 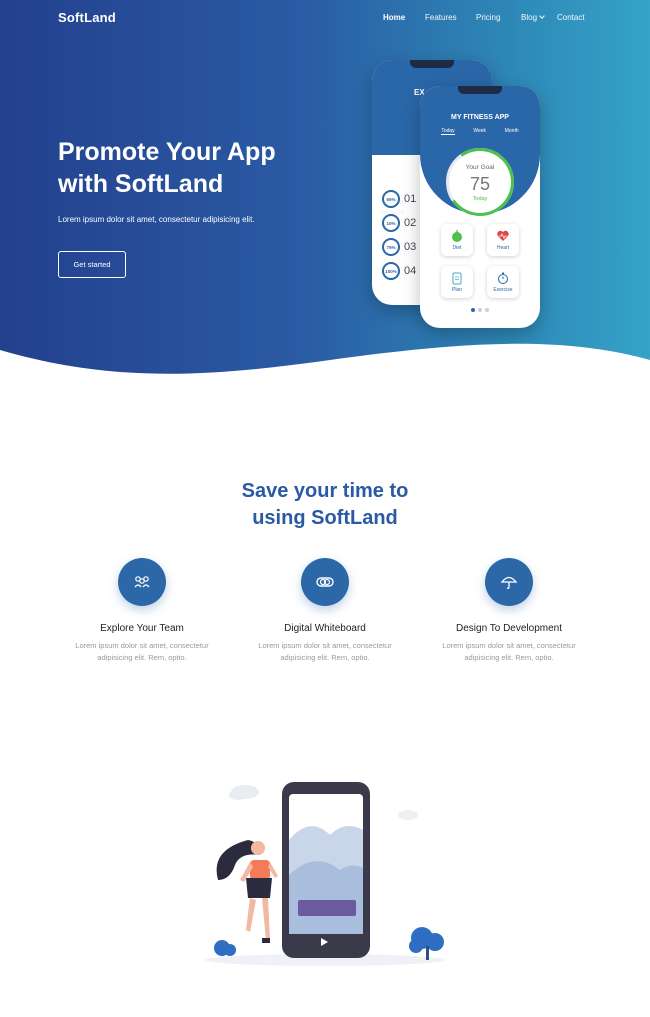 I want to click on carousel-dots, so click(x=480, y=310).